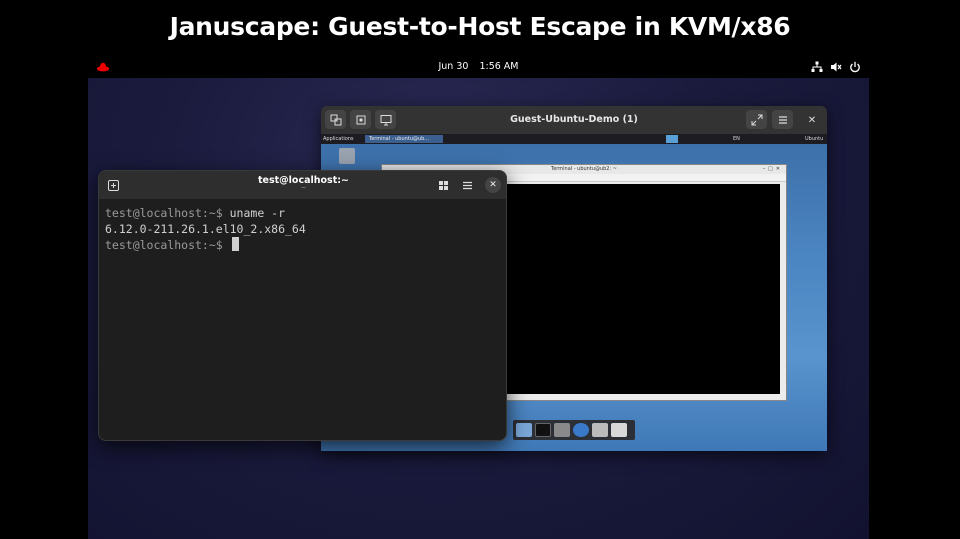 The height and width of the screenshot is (539, 960). I want to click on guest-applications-menu: Applications, so click(338, 139).